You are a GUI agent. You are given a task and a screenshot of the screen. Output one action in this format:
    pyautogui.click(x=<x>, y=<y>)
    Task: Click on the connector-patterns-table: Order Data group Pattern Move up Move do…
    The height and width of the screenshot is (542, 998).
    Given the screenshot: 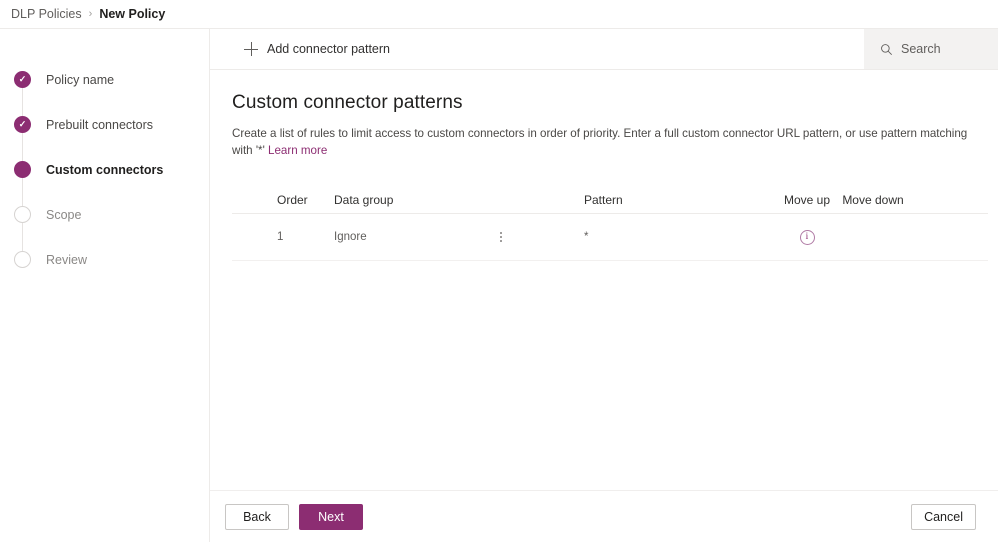 What is the action you would take?
    pyautogui.click(x=610, y=224)
    